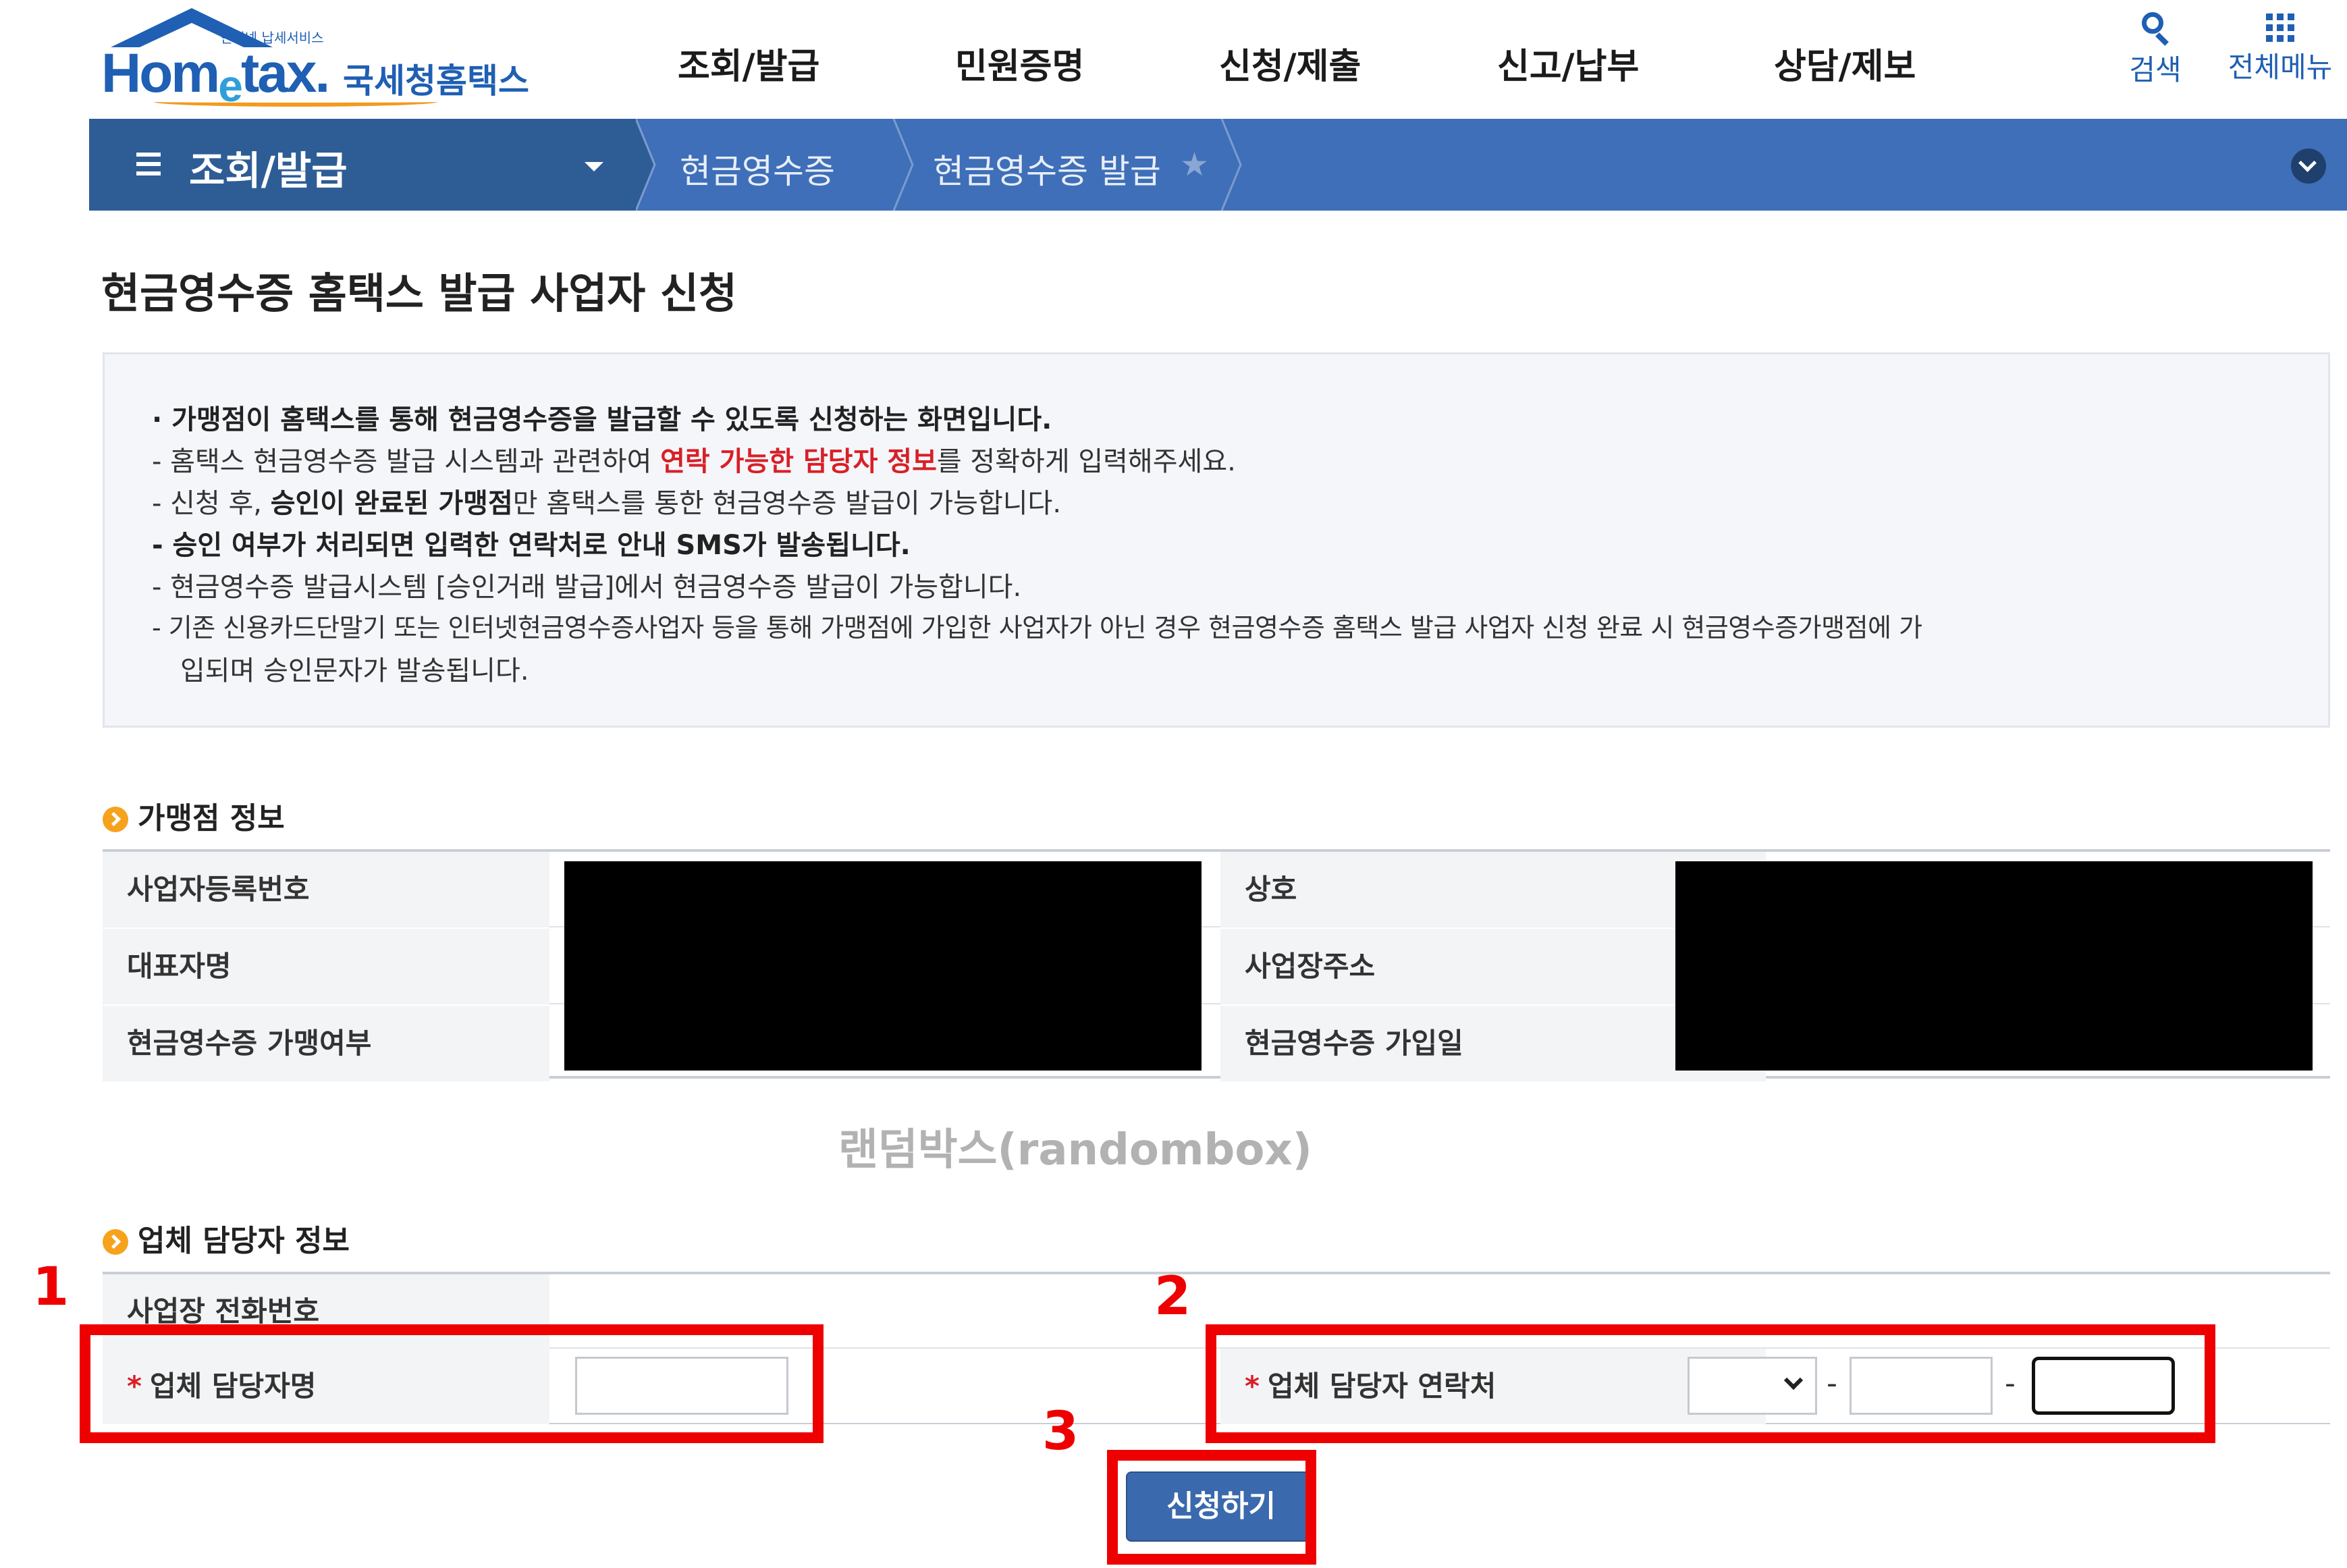 The width and height of the screenshot is (2347, 1568). Describe the element at coordinates (2280, 27) in the screenshot. I see `grid-menu-icon` at that location.